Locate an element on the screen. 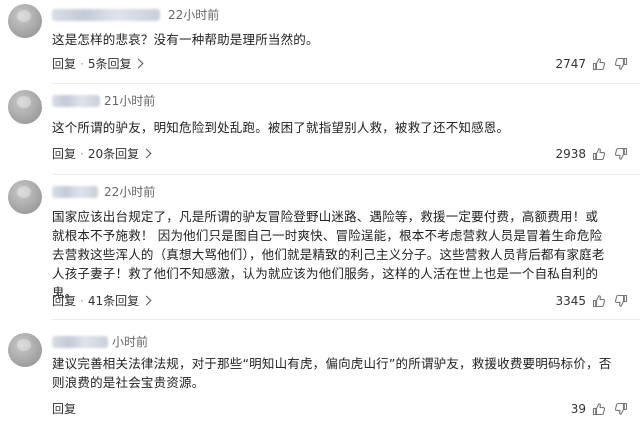  comment-actions: 回复 · 41条回复 is located at coordinates (102, 301).